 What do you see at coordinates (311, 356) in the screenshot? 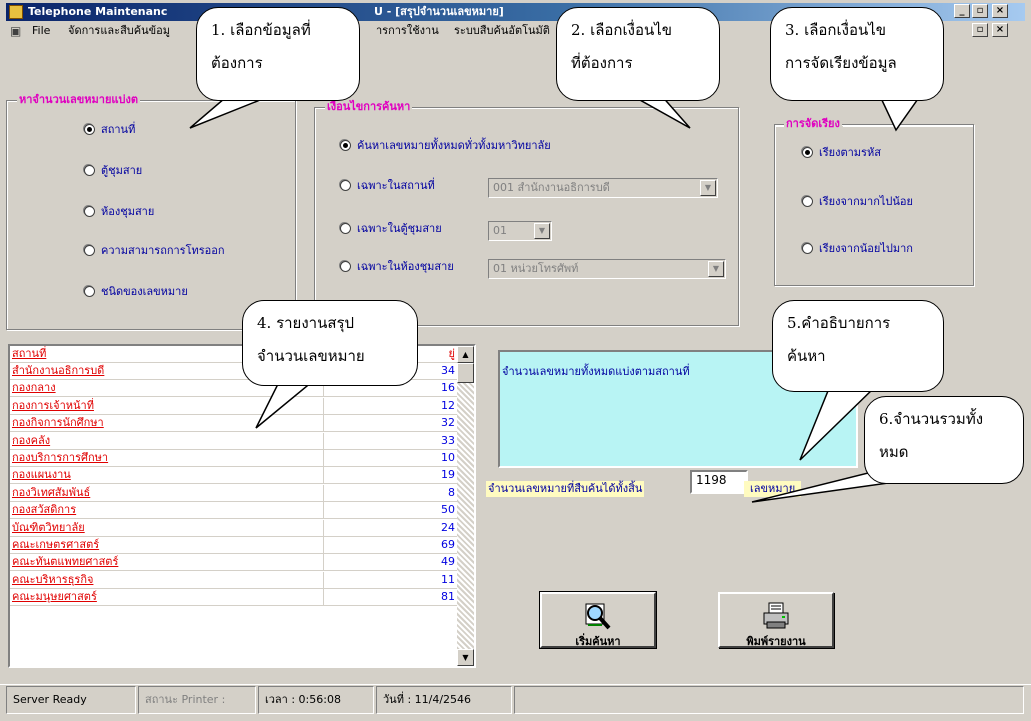
I see `callout-4-line2: จำนวนเลขหมาย` at bounding box center [311, 356].